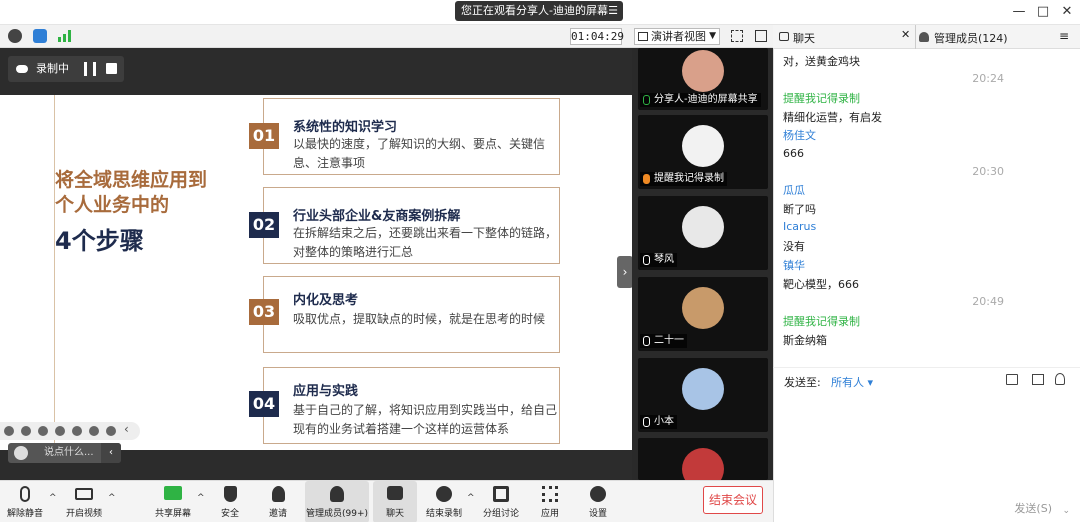  Describe the element at coordinates (377, 216) in the screenshot. I see `step-heading: 行业头部企业&友商案例拆解` at that location.